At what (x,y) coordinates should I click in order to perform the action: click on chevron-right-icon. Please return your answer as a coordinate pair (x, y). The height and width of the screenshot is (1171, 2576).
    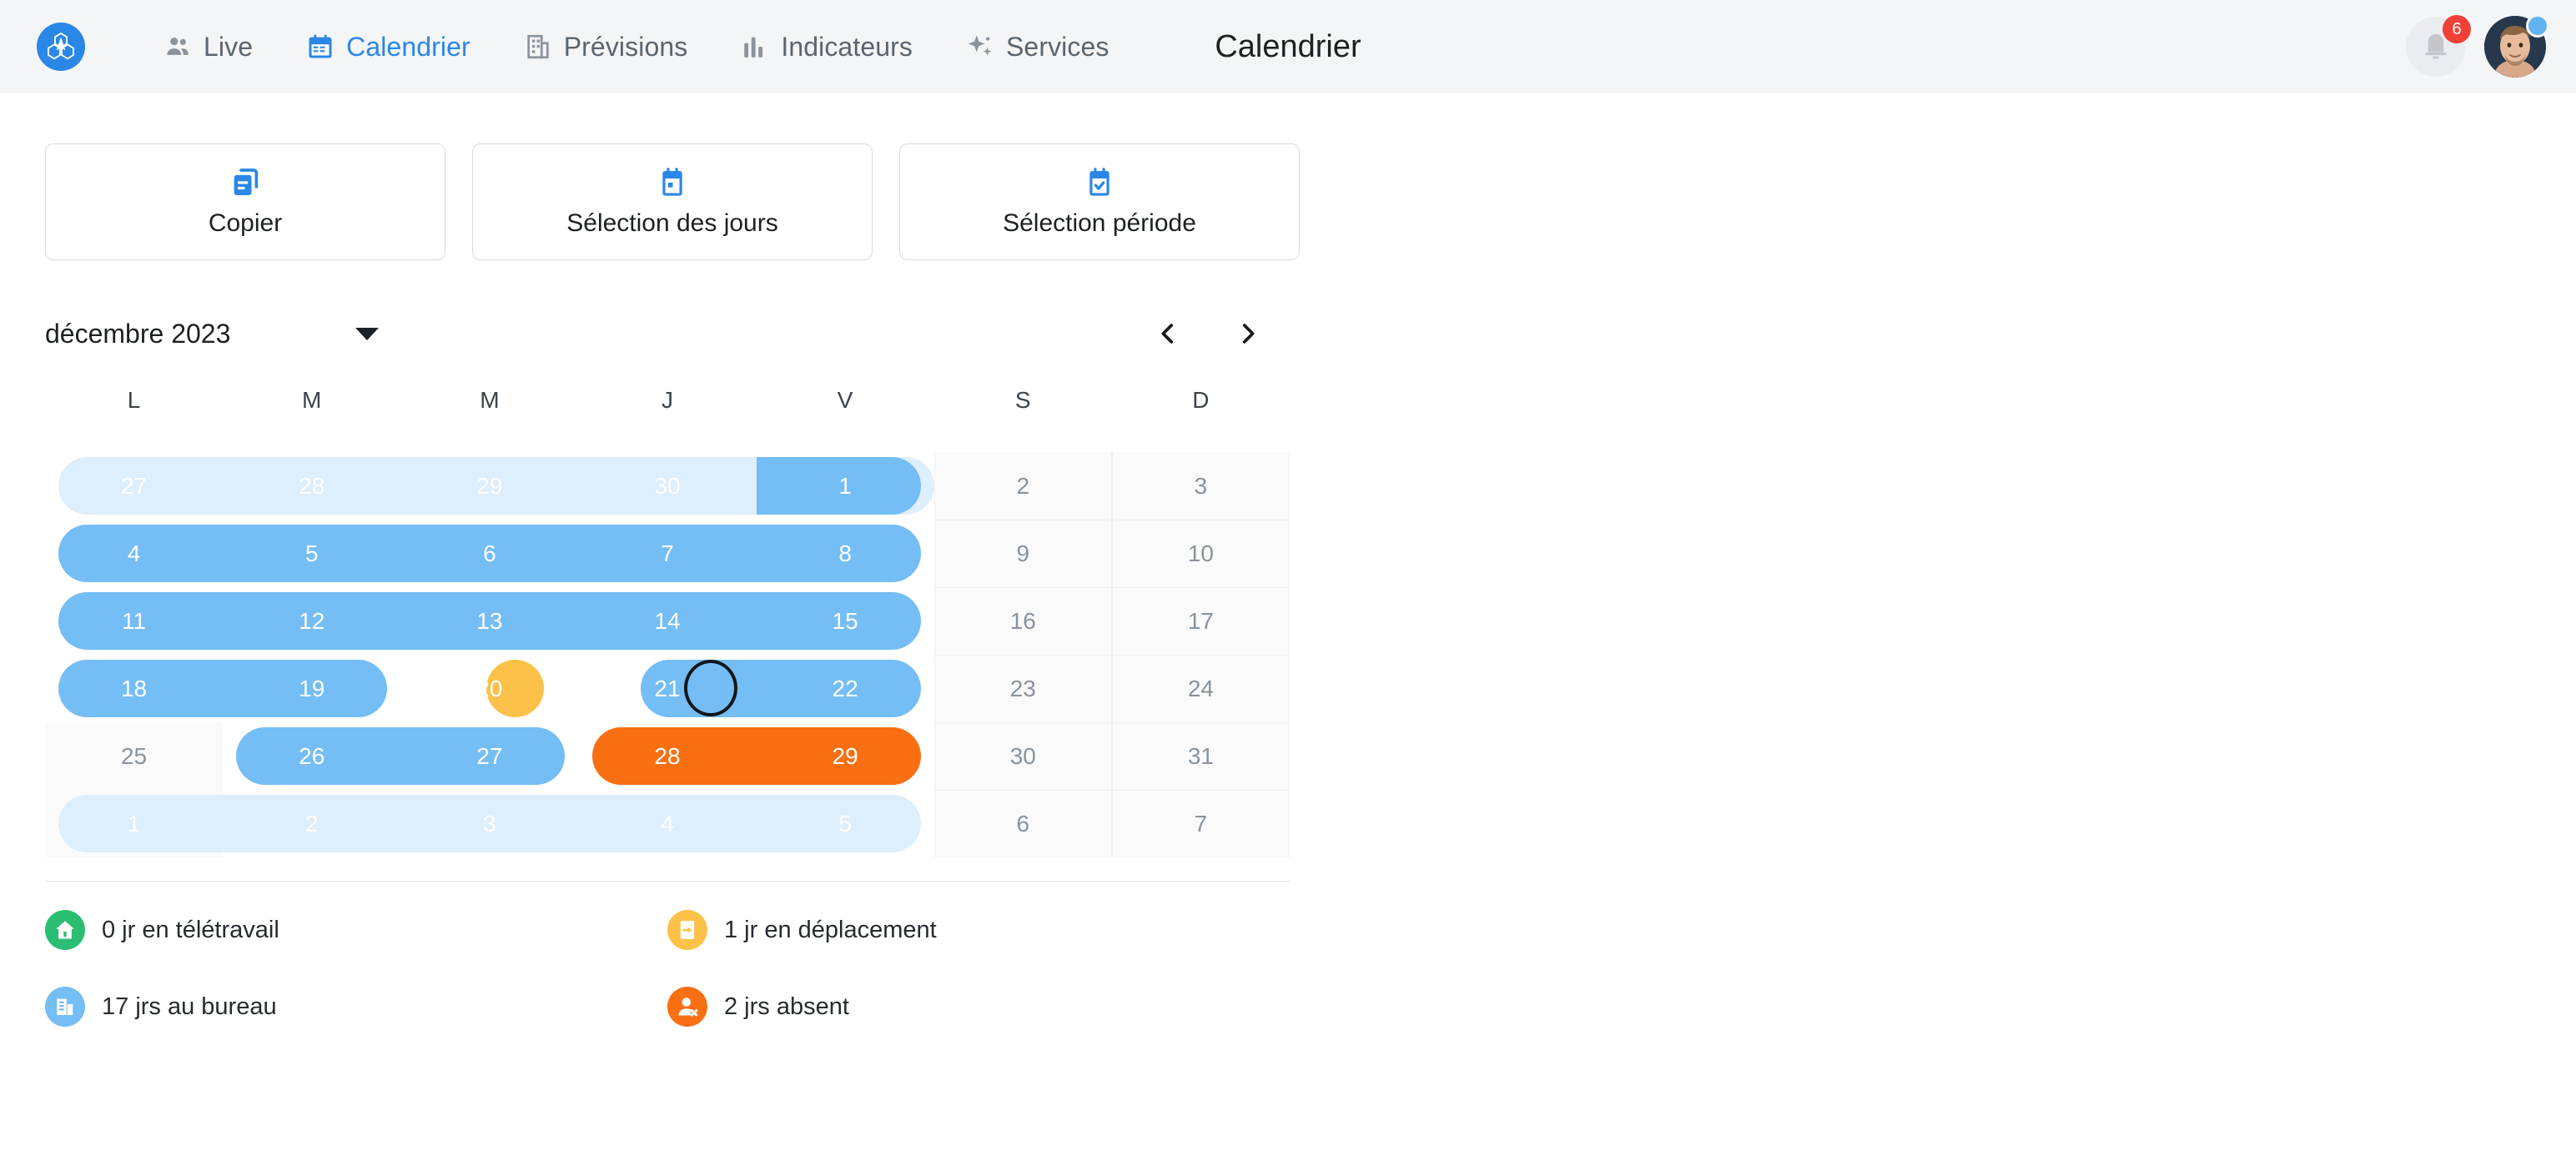
    Looking at the image, I should click on (1248, 334).